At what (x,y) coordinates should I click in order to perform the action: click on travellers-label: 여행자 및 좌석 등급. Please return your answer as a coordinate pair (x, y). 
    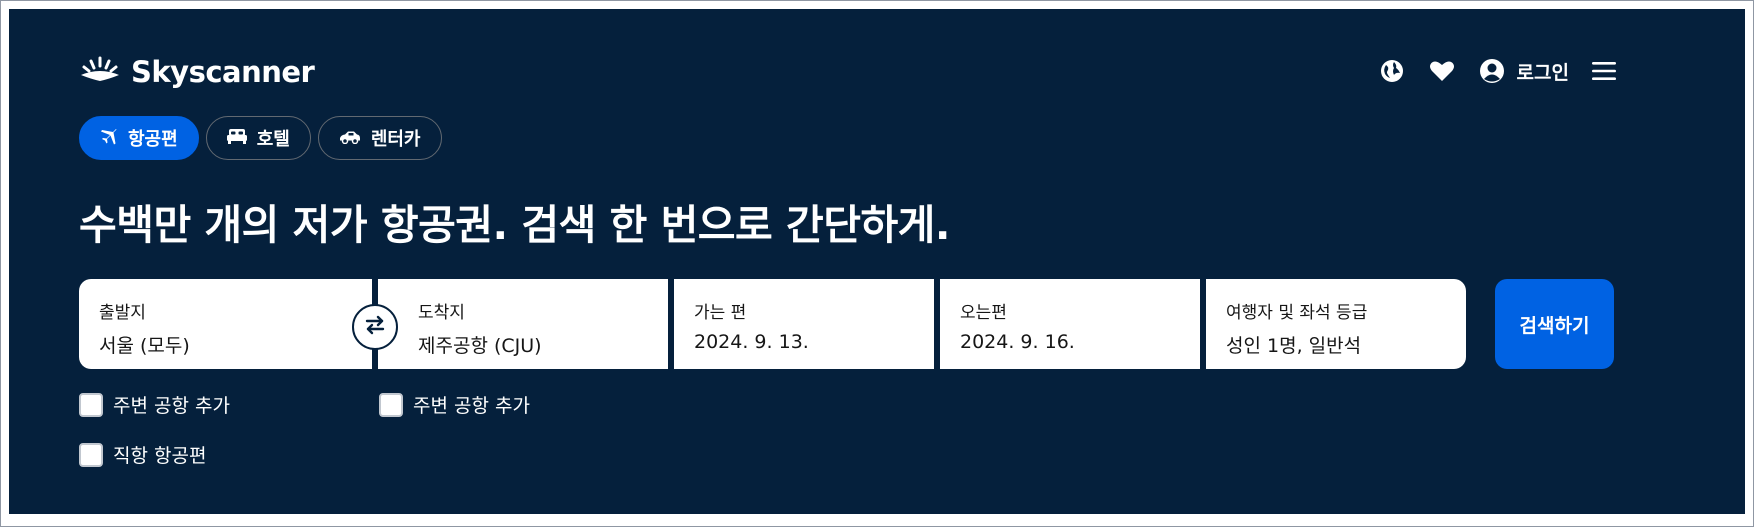
    Looking at the image, I should click on (1297, 313).